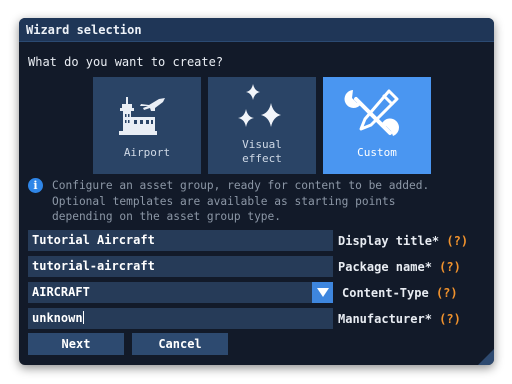 This screenshot has width=512, height=384. I want to click on window-title: Wizard selection, so click(84, 30).